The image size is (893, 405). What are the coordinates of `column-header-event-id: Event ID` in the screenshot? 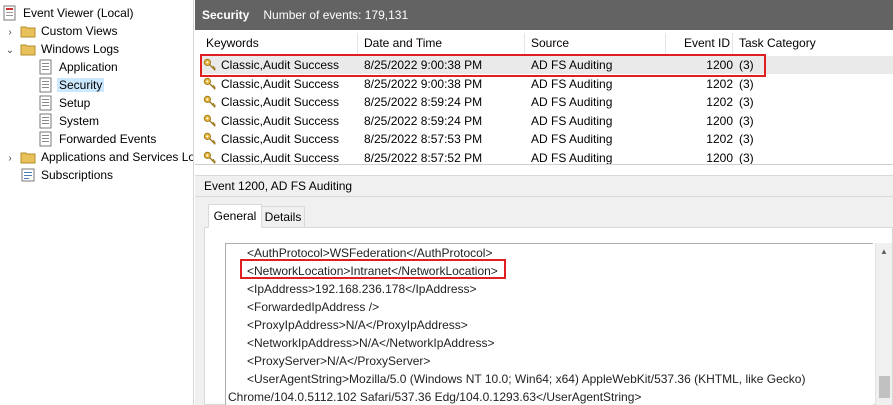 It's located at (707, 44).